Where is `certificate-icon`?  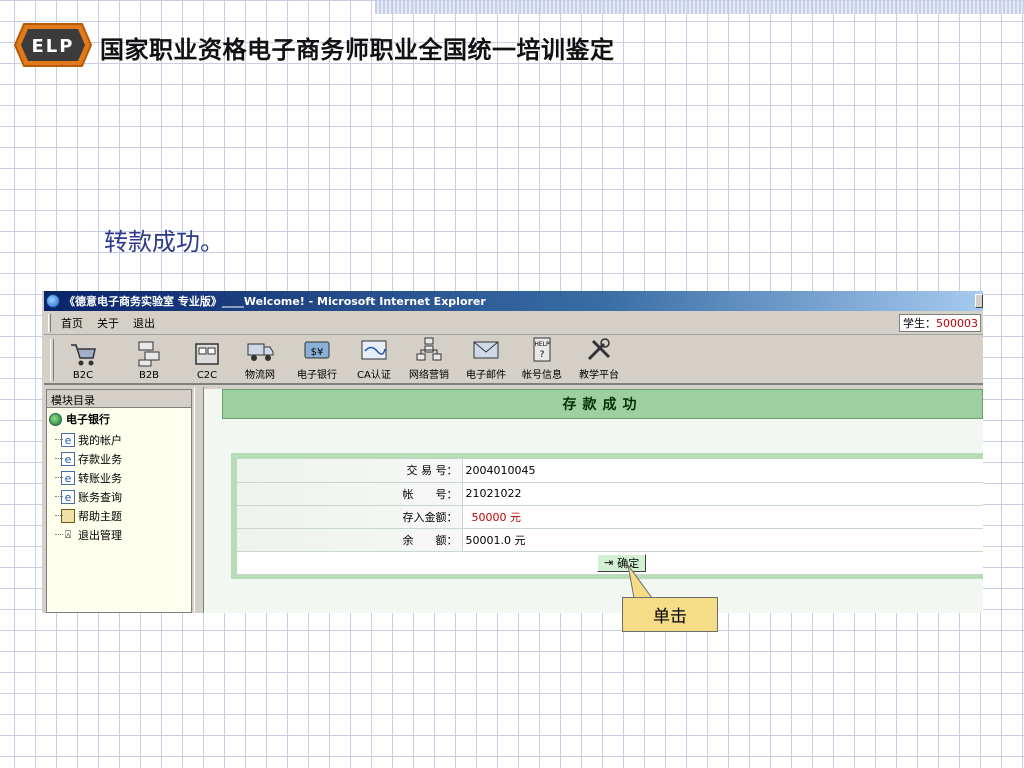 certificate-icon is located at coordinates (374, 350).